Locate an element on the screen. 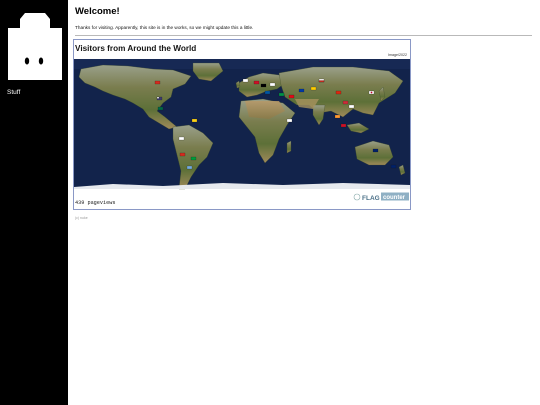 The width and height of the screenshot is (540, 405). divider is located at coordinates (303, 35).